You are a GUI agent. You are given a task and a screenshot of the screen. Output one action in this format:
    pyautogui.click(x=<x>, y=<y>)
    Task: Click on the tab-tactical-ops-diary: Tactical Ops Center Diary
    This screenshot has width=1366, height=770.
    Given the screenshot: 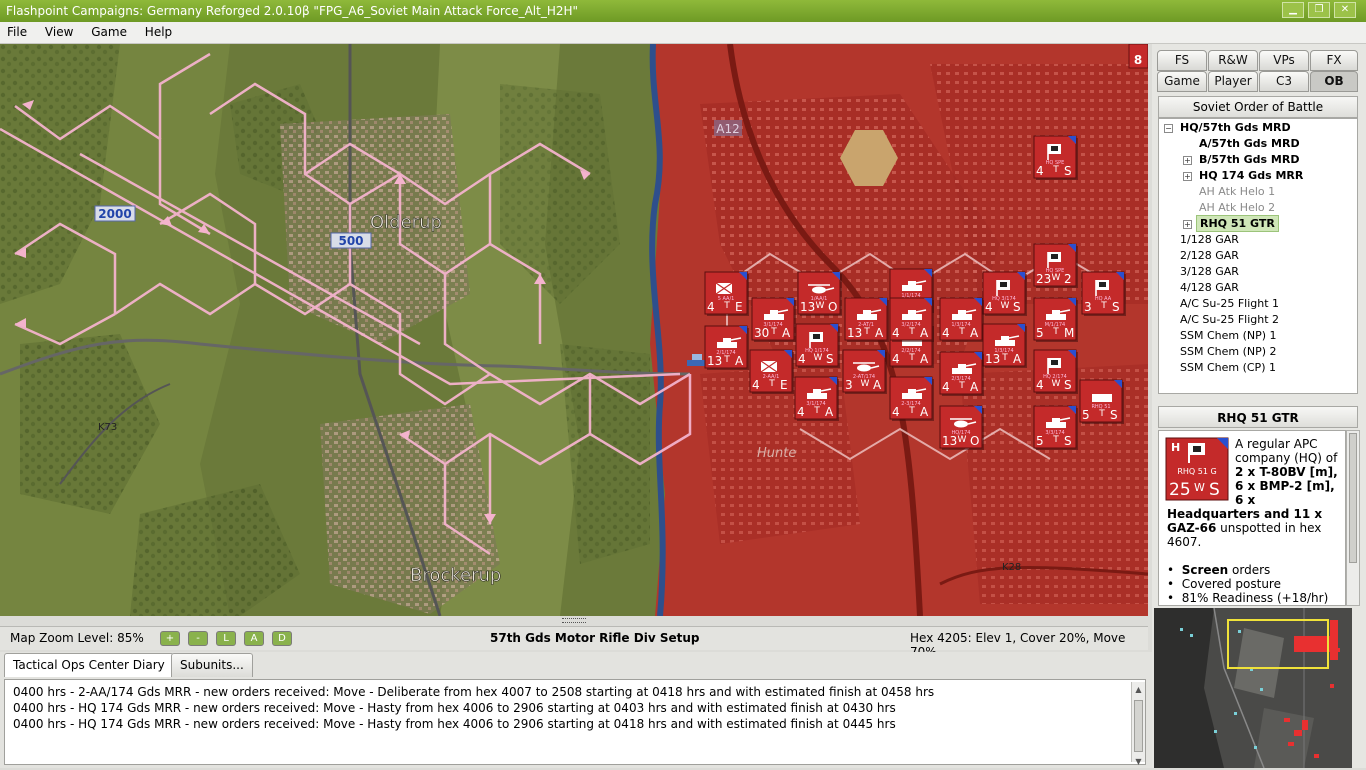 What is the action you would take?
    pyautogui.click(x=89, y=665)
    